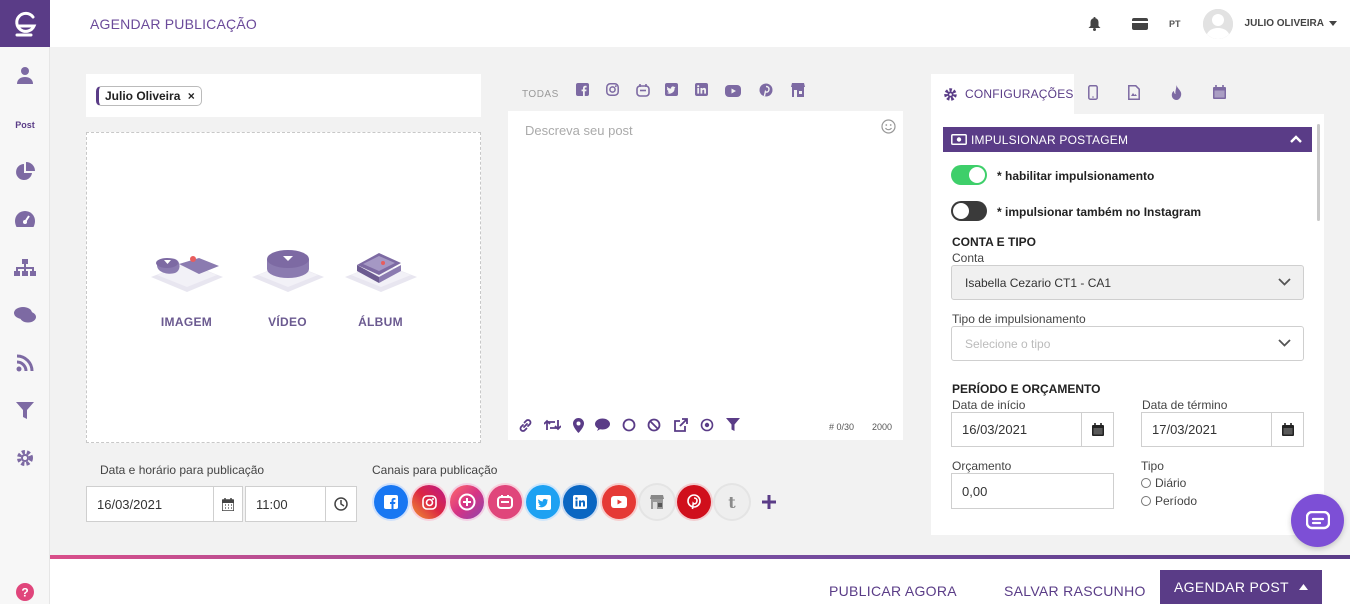  Describe the element at coordinates (1318, 172) in the screenshot. I see `panel-scrollbar` at that location.